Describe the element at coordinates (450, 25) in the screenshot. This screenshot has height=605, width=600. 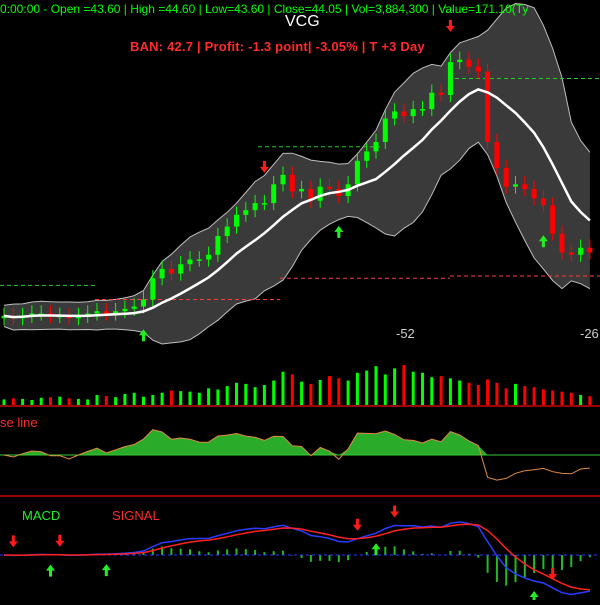
I see `sell-signal-arrow-icon` at that location.